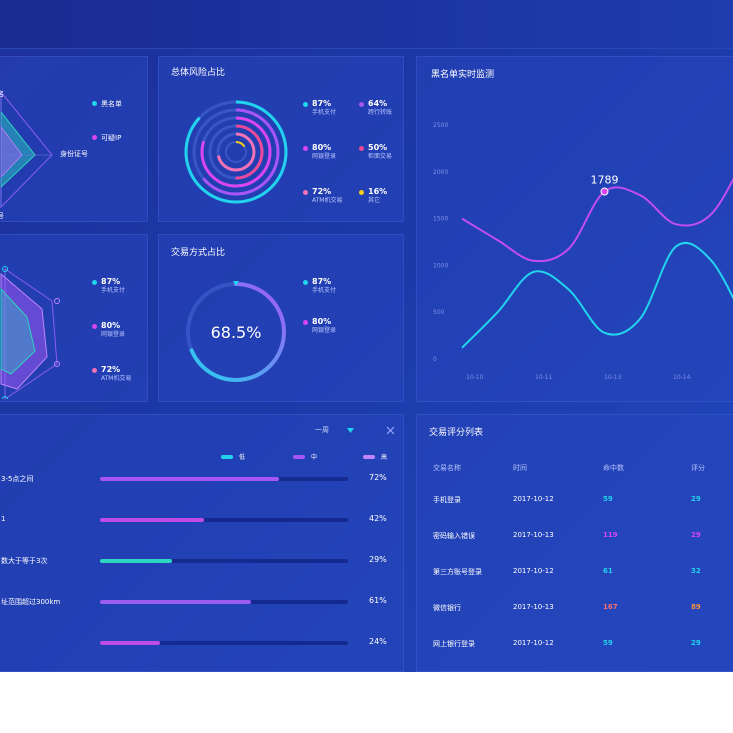 The width and height of the screenshot is (733, 733). Describe the element at coordinates (544, 377) in the screenshot. I see `x-tick-label: 10-11` at that location.